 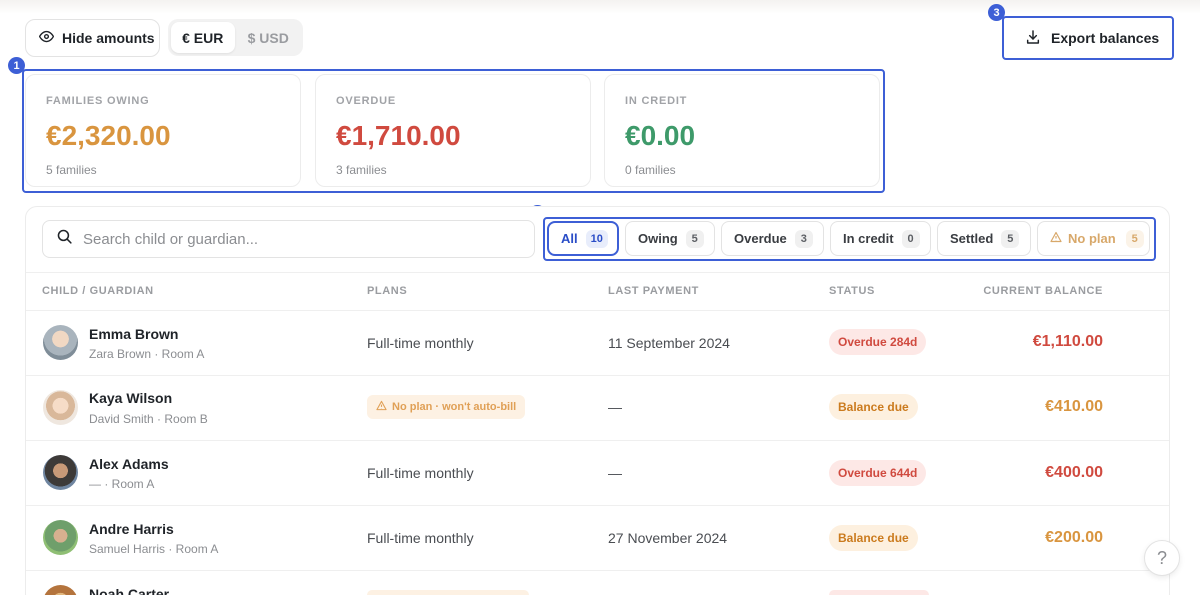 I want to click on filter-overdue: Overdue 3, so click(x=772, y=238).